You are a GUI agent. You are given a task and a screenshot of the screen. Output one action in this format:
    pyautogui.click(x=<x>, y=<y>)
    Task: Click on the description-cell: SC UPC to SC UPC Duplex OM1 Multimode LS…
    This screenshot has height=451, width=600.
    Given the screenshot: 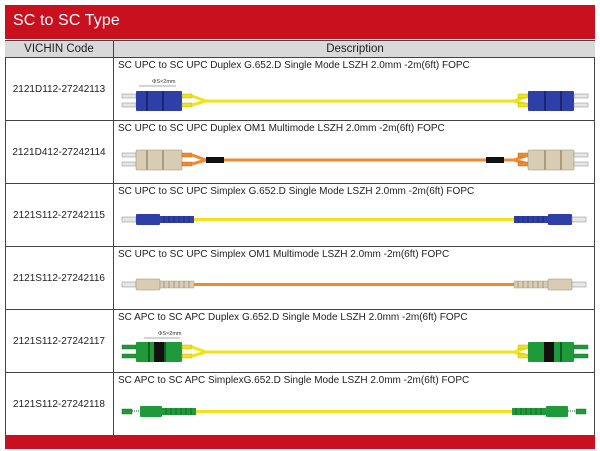 What is the action you would take?
    pyautogui.click(x=354, y=152)
    